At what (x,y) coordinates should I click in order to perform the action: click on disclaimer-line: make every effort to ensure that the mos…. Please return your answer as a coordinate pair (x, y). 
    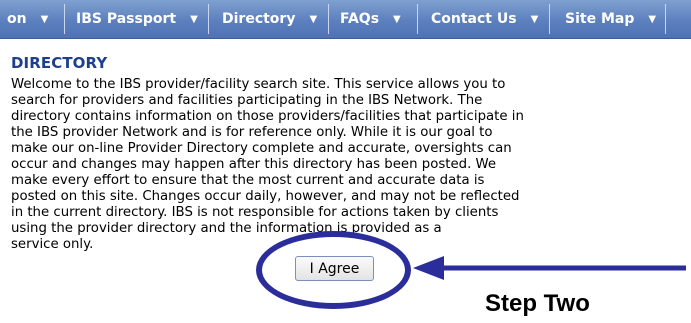
    Looking at the image, I should click on (248, 180).